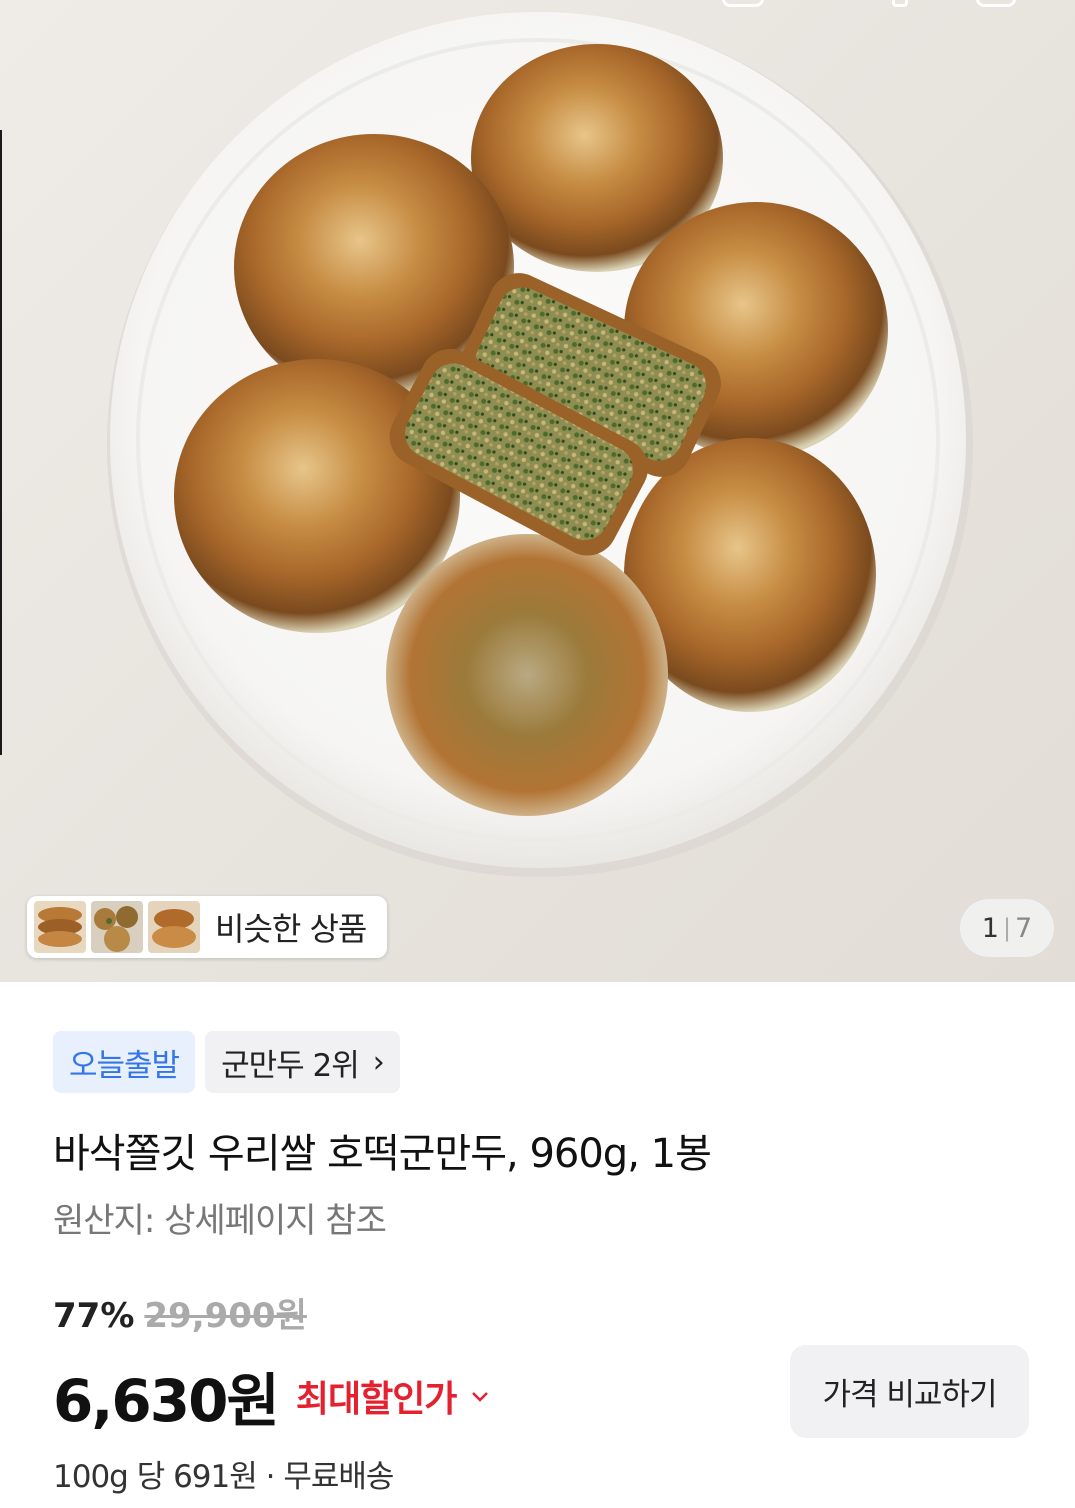 Image resolution: width=1075 pixels, height=1508 pixels. Describe the element at coordinates (377, 1396) in the screenshot. I see `max-discount-toggle: 최대할인가` at that location.